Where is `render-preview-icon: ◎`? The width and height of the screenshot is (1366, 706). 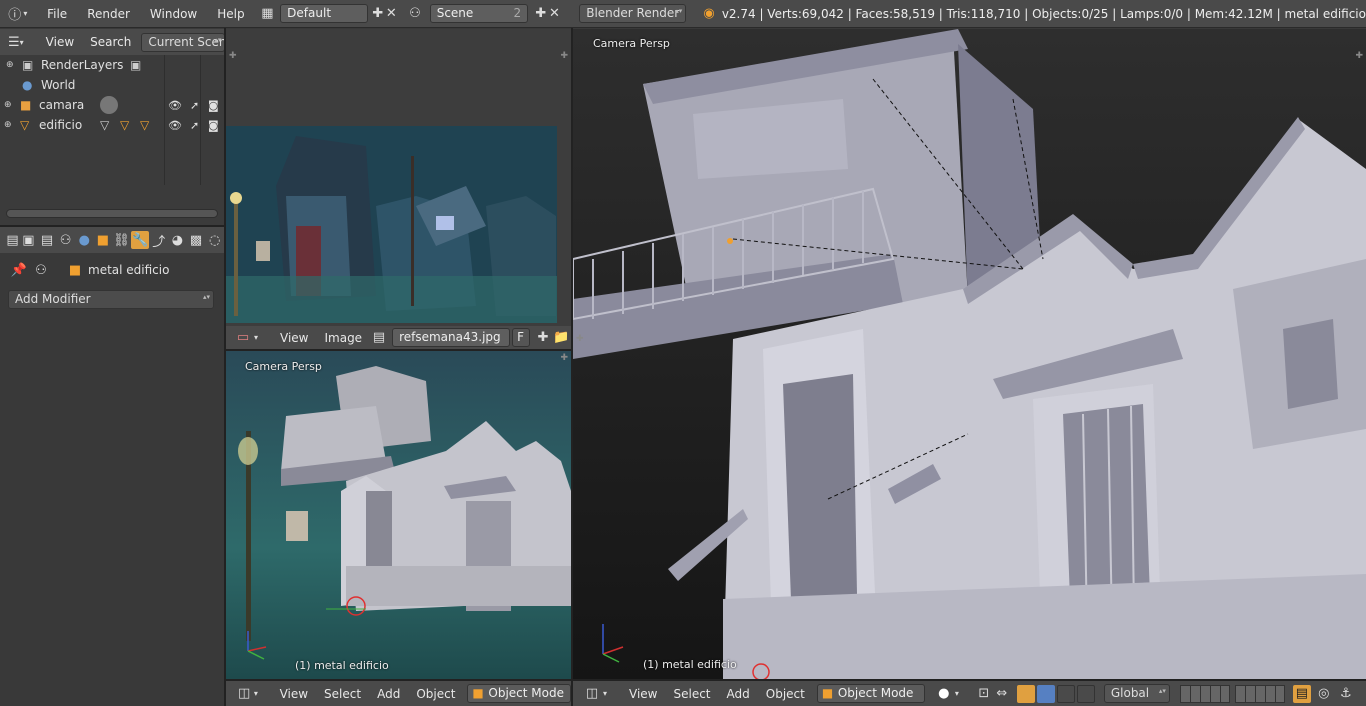 render-preview-icon: ◎ is located at coordinates (1324, 694).